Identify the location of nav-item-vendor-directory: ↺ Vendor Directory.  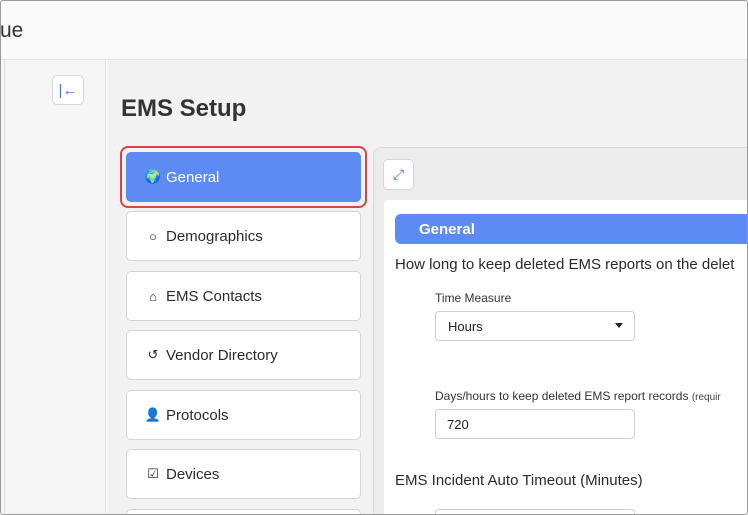
(243, 355).